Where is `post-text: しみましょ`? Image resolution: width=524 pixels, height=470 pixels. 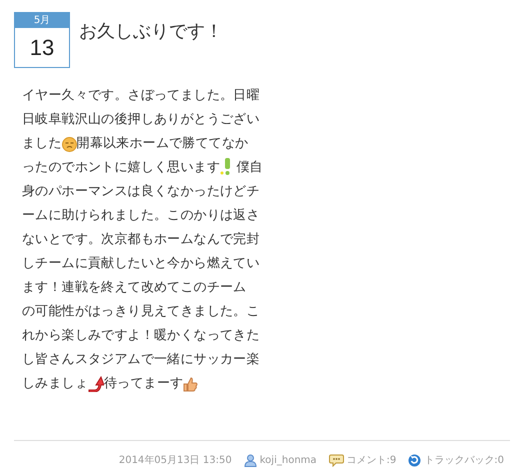 post-text: しみましょ is located at coordinates (55, 384).